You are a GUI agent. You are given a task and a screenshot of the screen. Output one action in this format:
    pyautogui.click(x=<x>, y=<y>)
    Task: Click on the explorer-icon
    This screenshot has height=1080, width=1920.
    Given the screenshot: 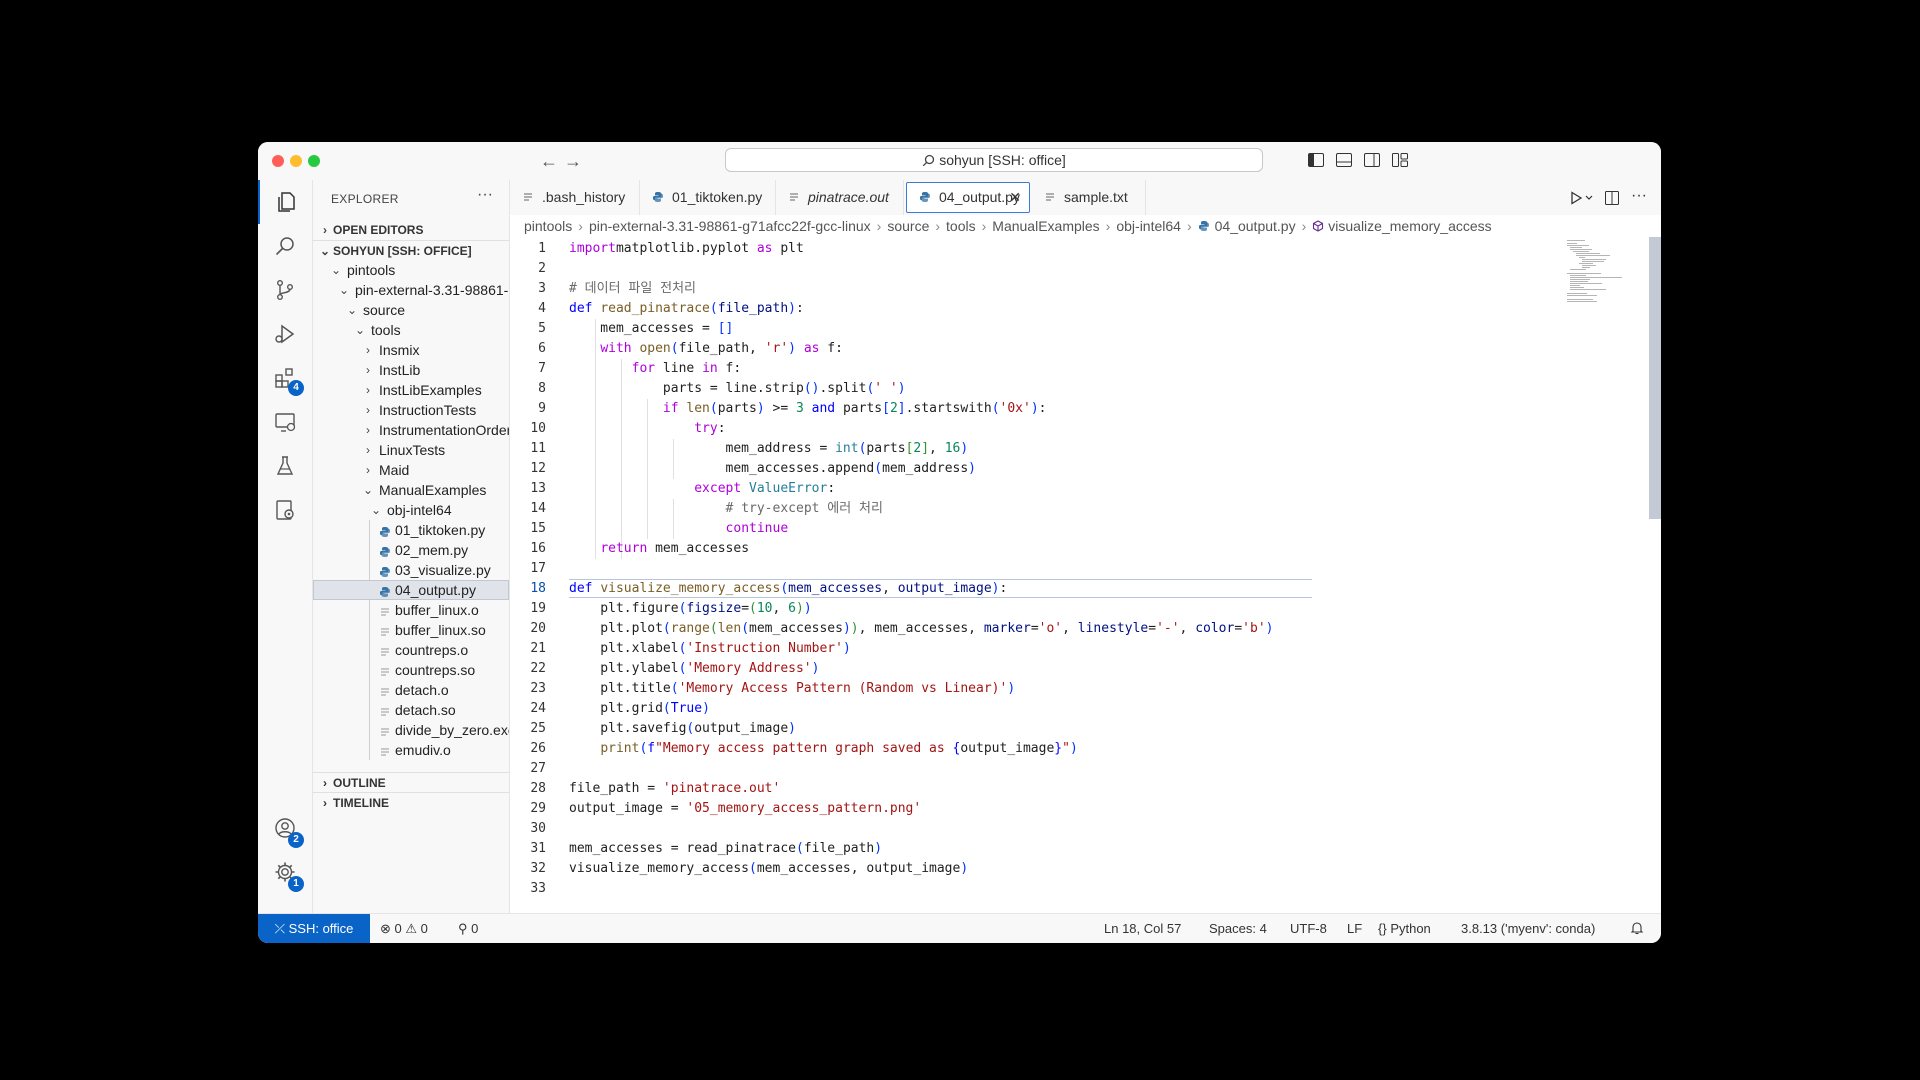 What is the action you would take?
    pyautogui.click(x=285, y=202)
    